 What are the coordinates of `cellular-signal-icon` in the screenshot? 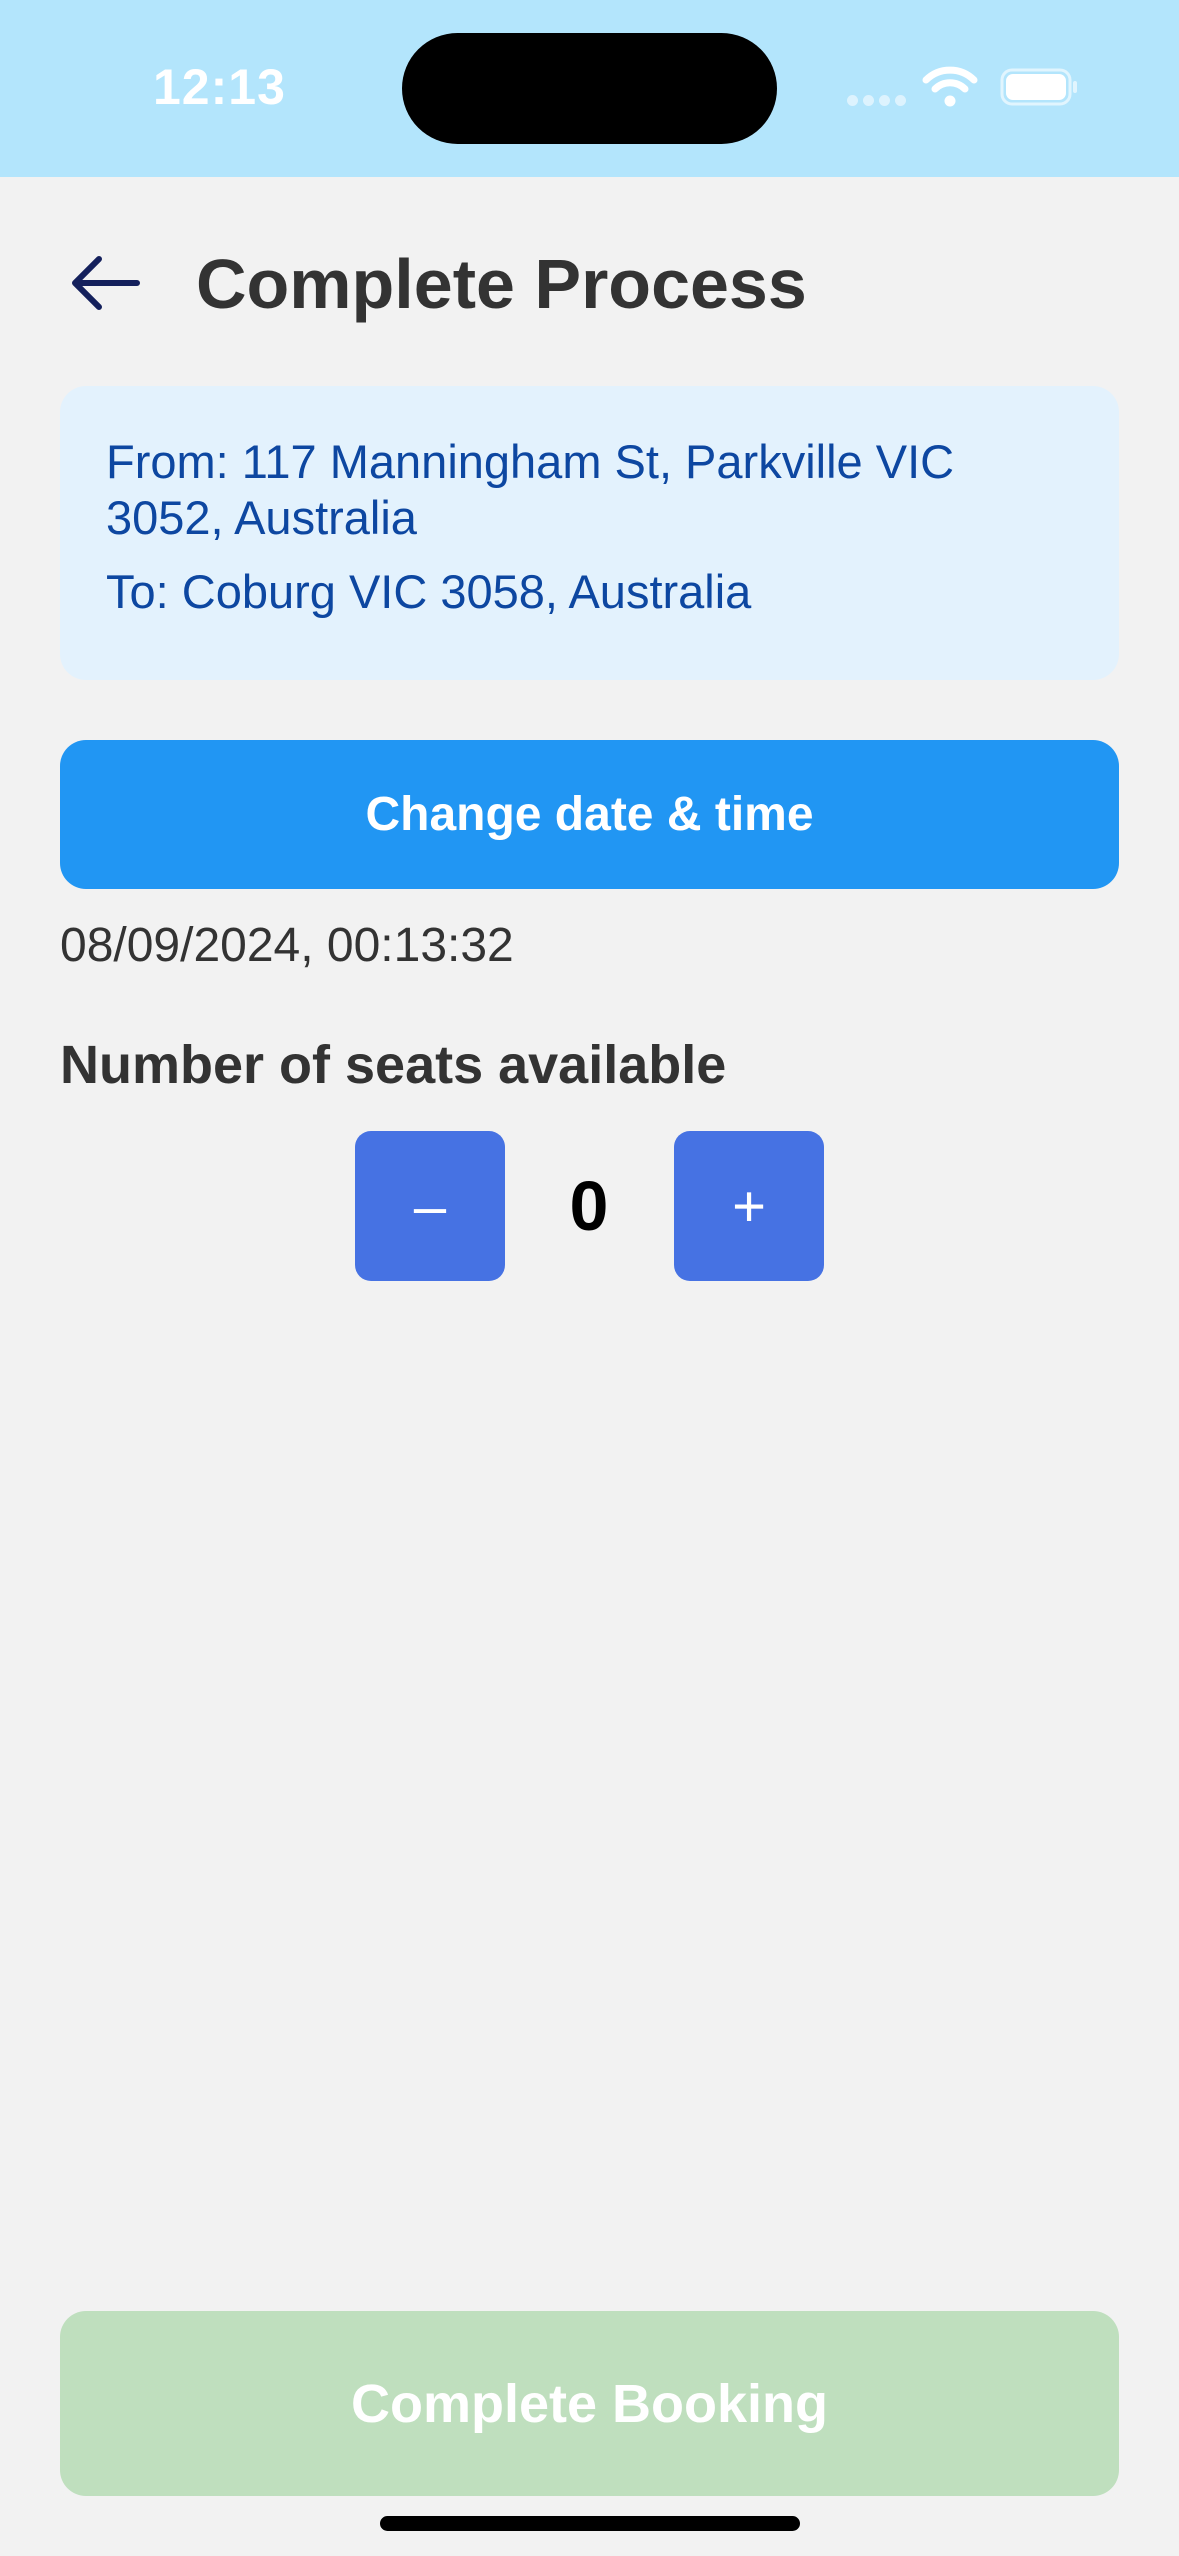 It's located at (876, 100).